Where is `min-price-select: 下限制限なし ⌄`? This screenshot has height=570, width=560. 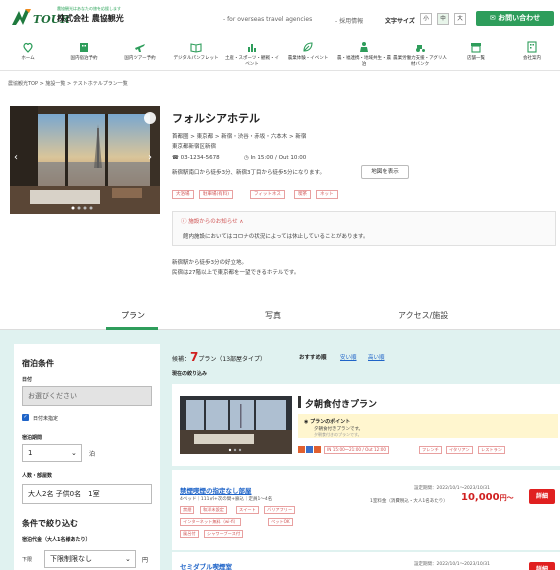
min-price-select: 下限制限なし ⌄ is located at coordinates (90, 559).